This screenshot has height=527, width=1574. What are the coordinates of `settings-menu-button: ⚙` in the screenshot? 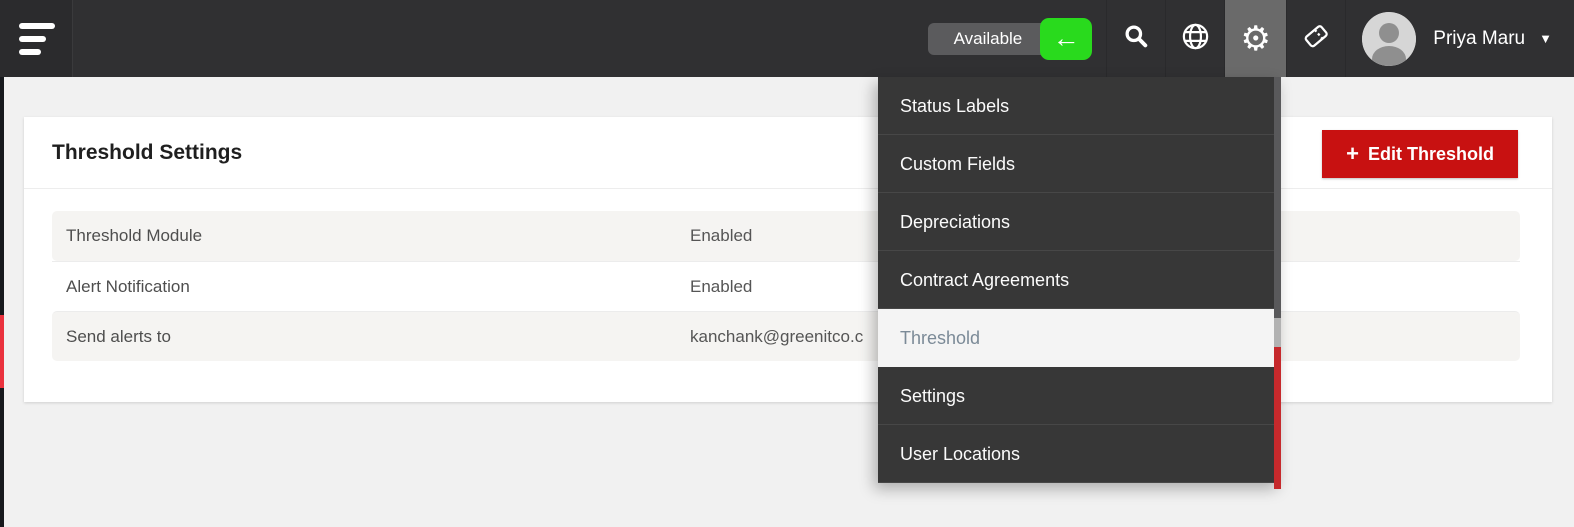 It's located at (1255, 38).